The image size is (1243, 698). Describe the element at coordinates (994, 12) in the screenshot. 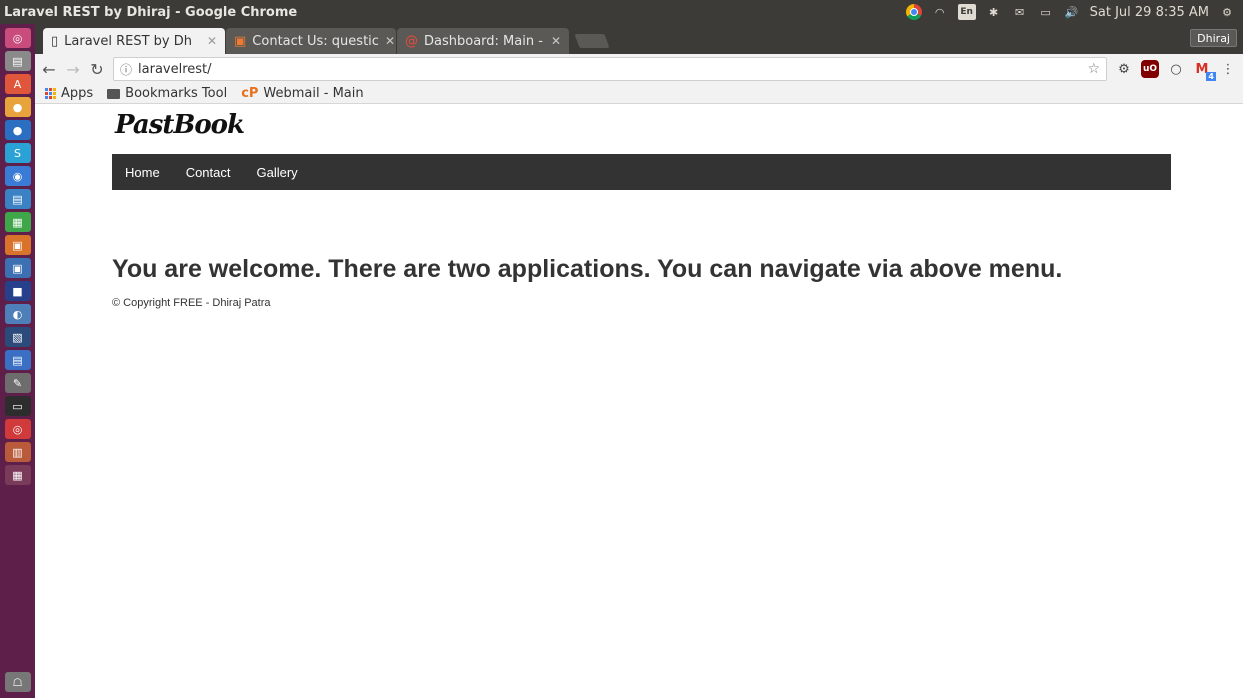

I see `bluetooth-icon: ✱` at that location.